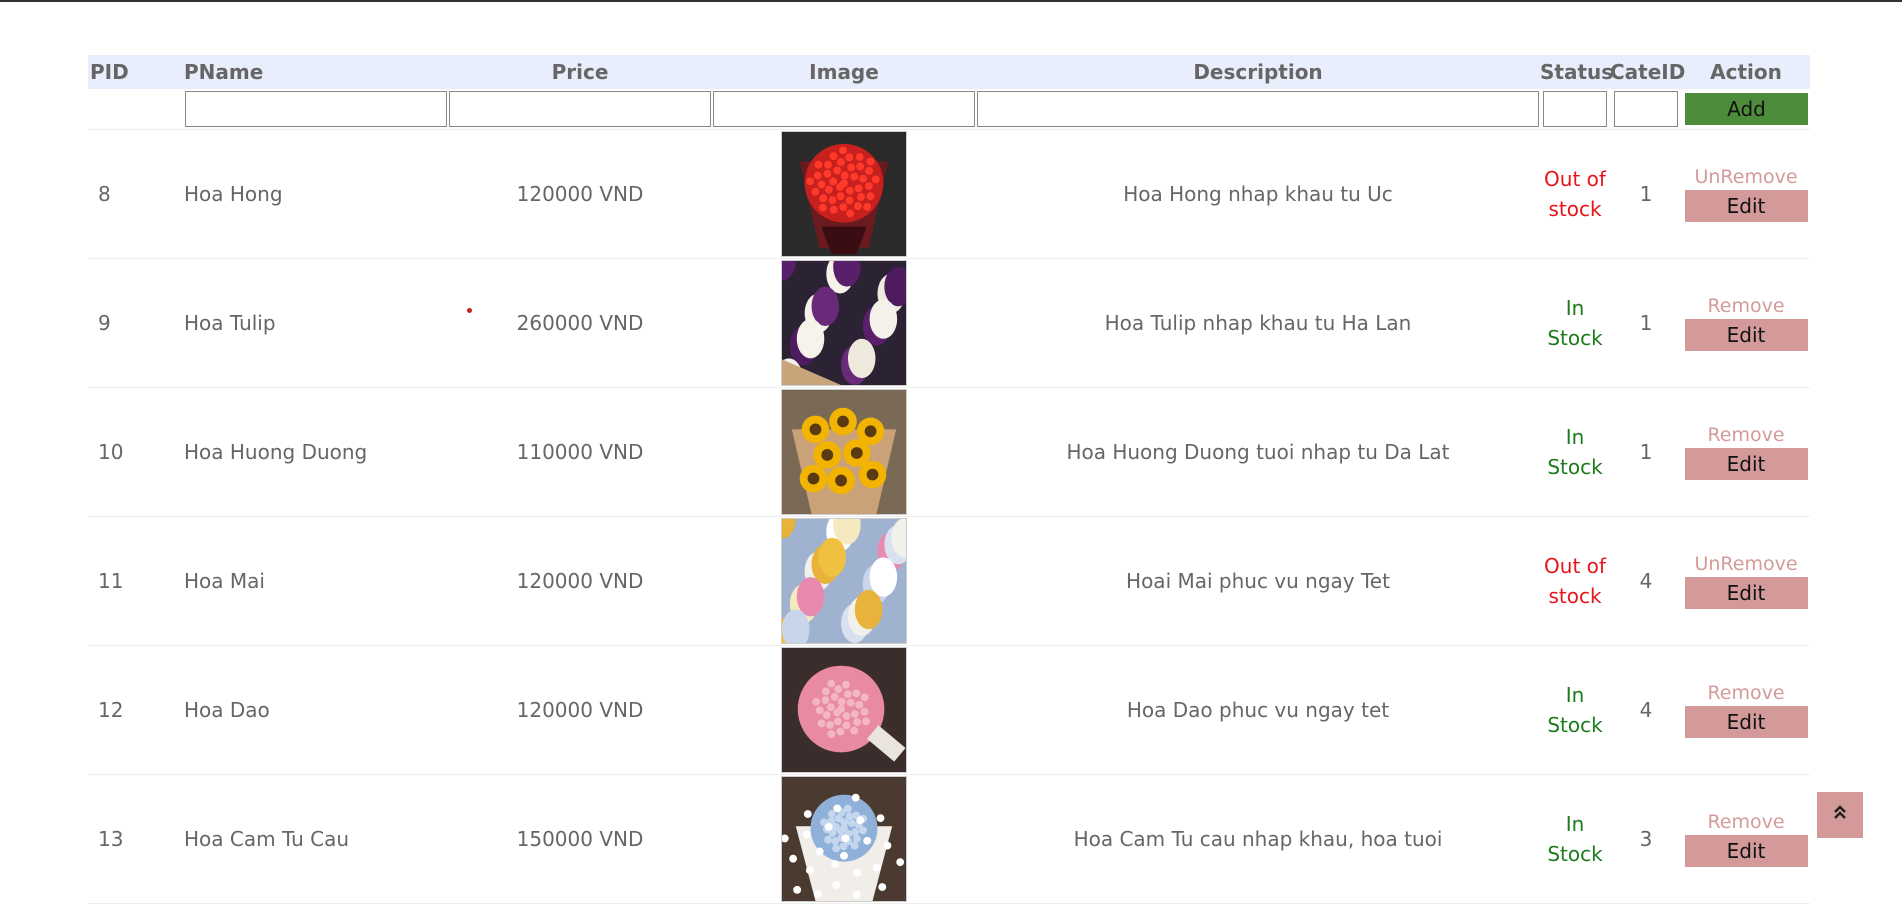 This screenshot has height=904, width=1902. I want to click on product-pid: 11, so click(111, 581).